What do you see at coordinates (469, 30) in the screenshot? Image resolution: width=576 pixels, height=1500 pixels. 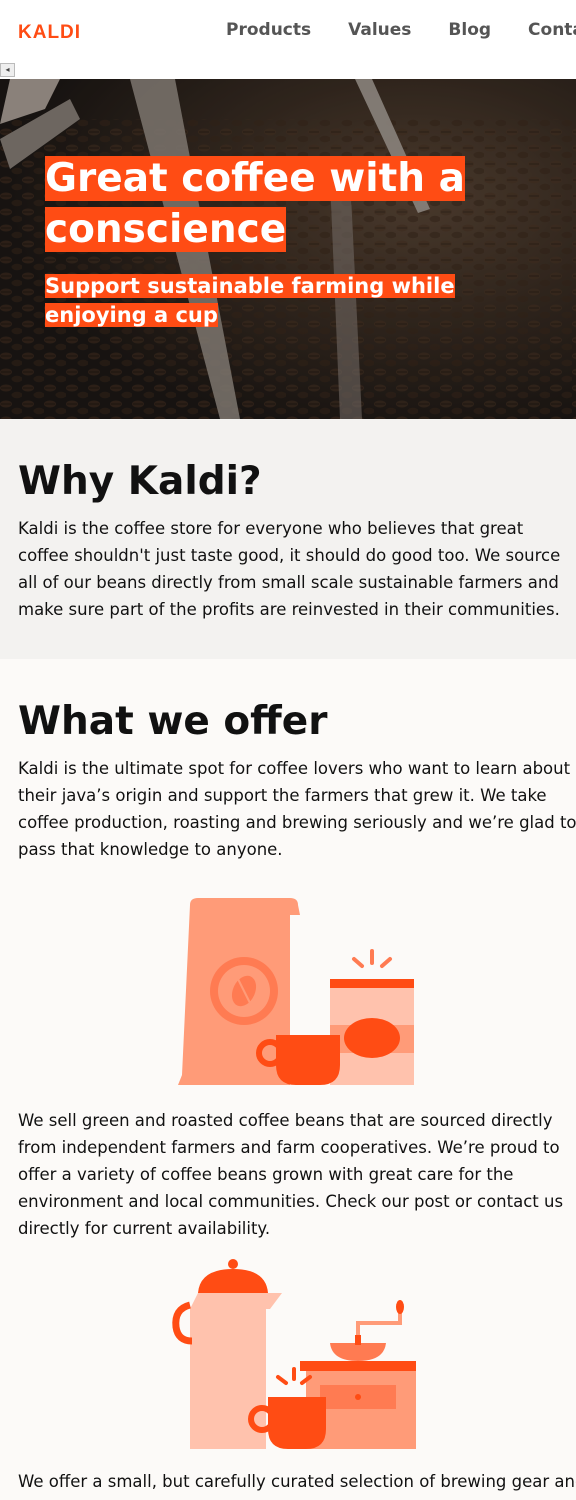 I see `nav-item-blog: Blog` at bounding box center [469, 30].